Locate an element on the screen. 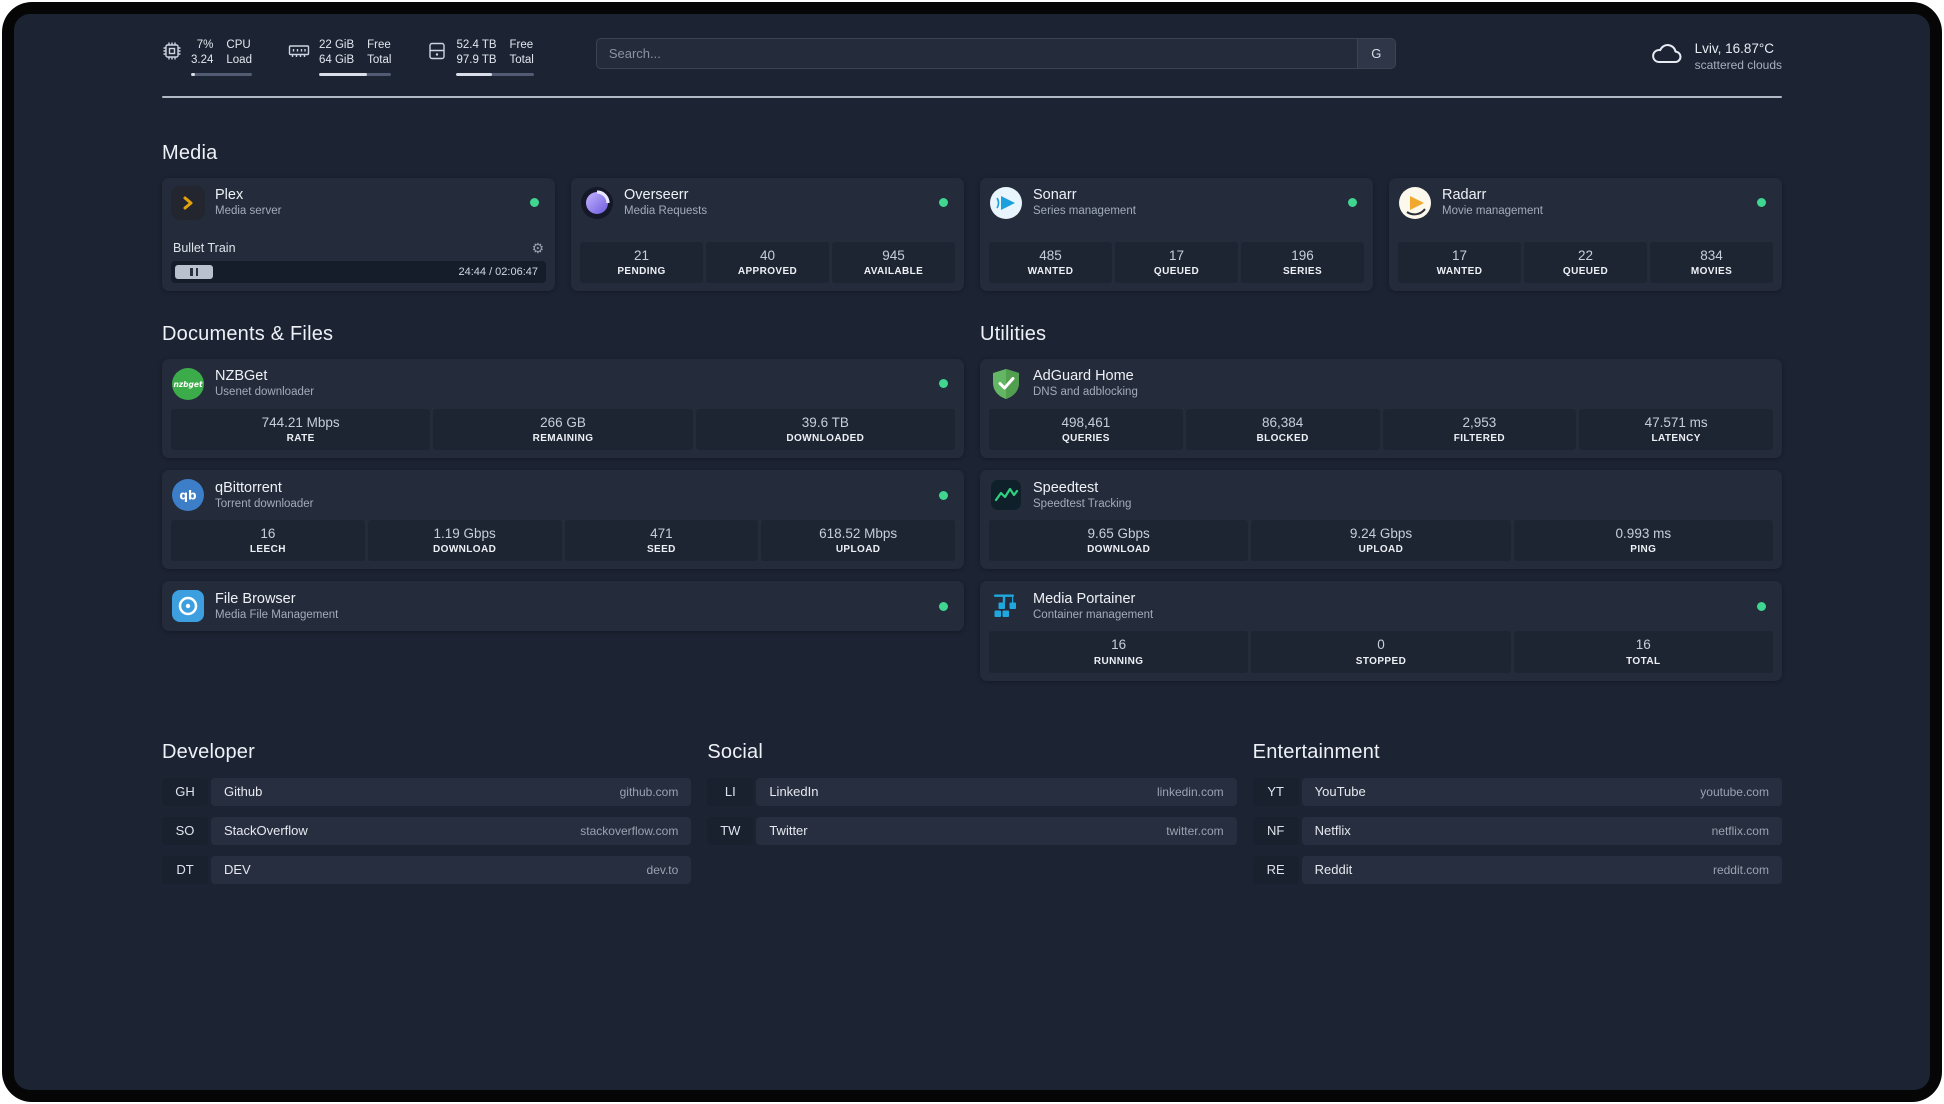 The image size is (1944, 1104). bookmark-name: DEV is located at coordinates (237, 870).